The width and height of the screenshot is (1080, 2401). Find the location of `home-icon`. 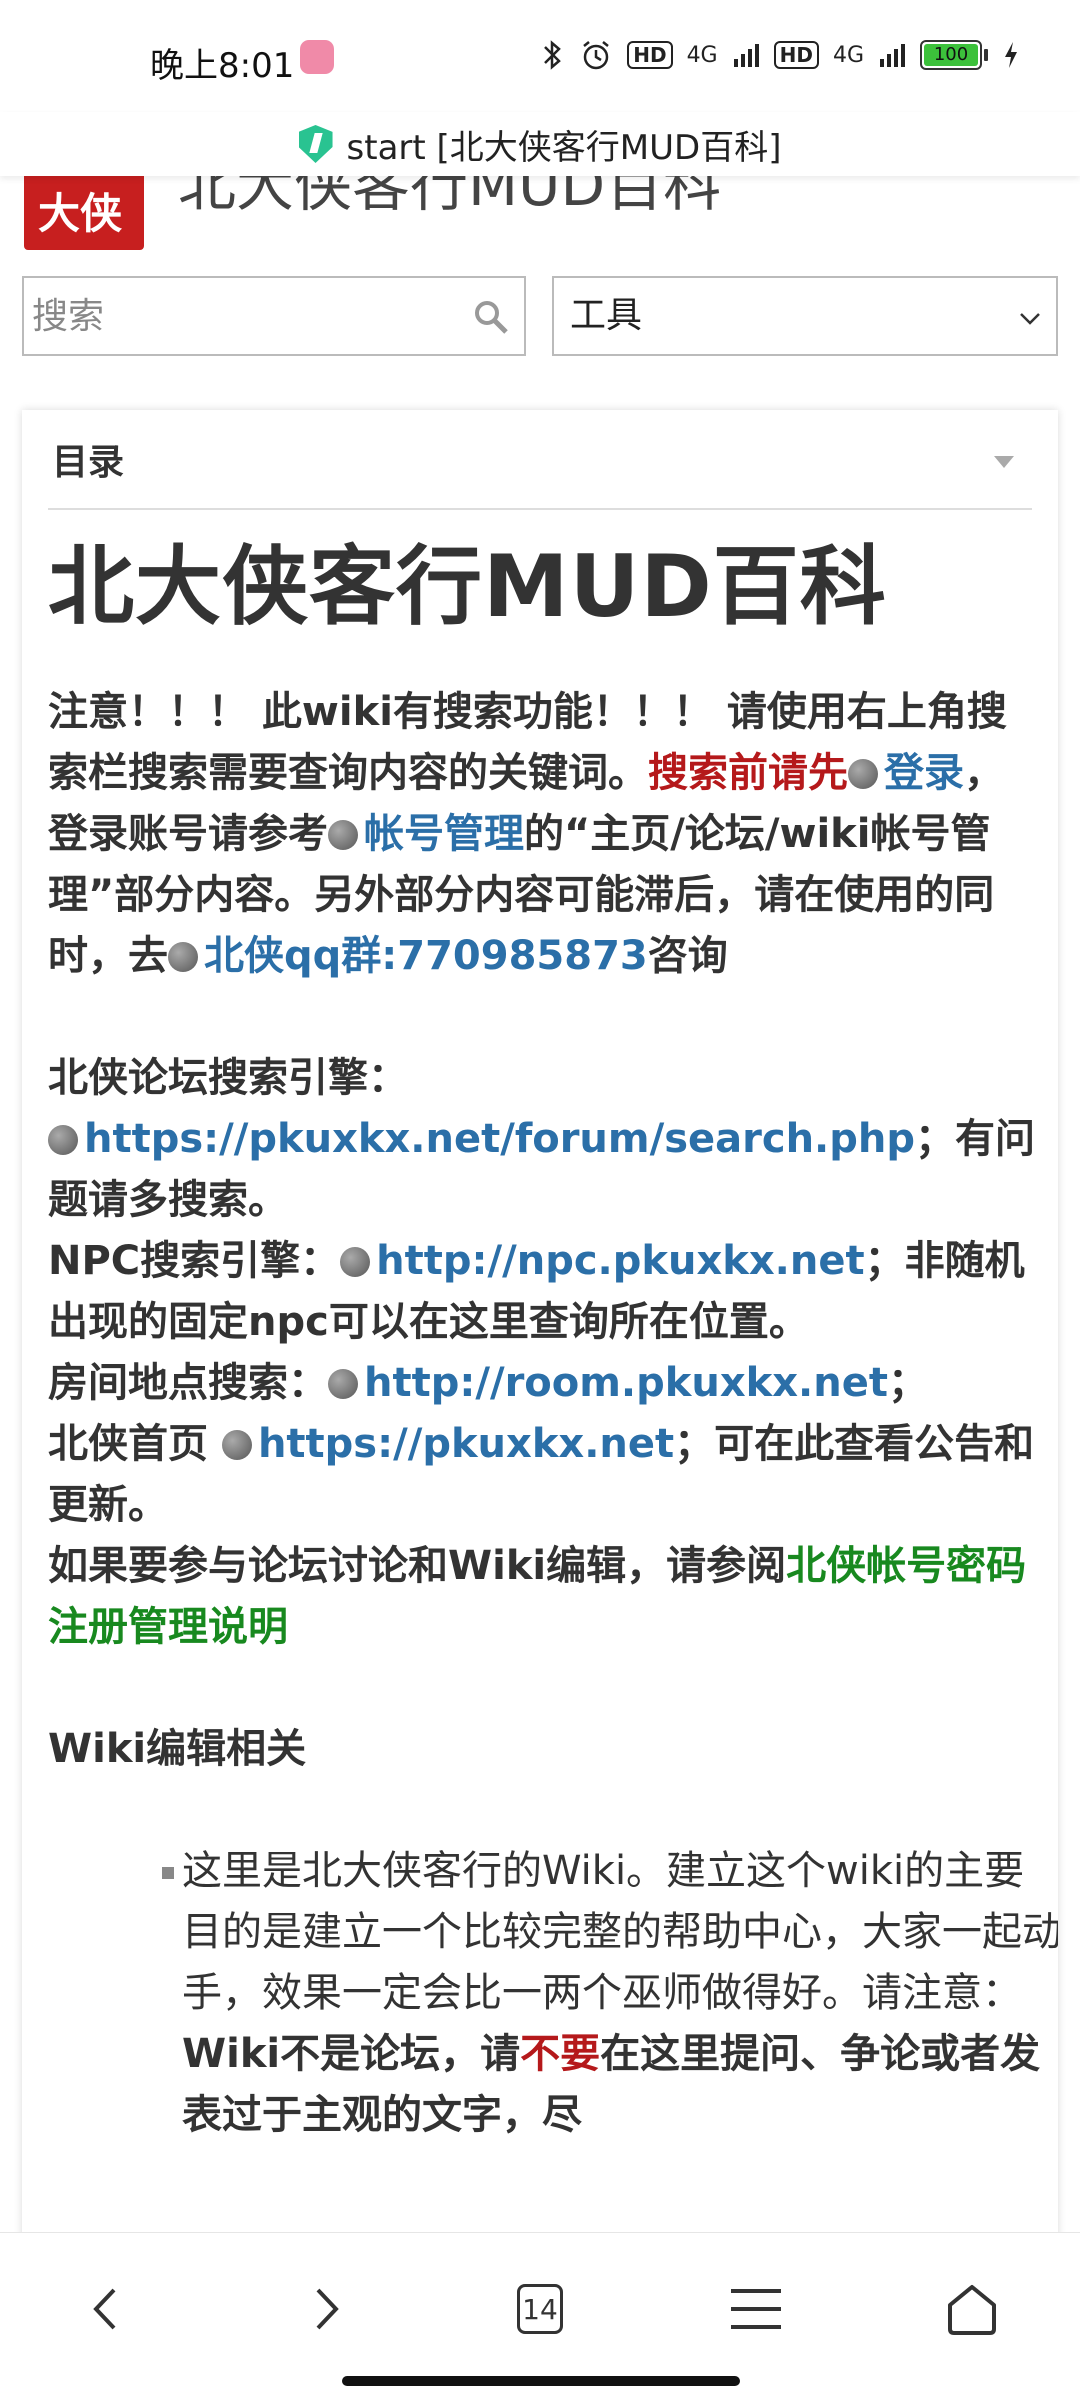

home-icon is located at coordinates (972, 2310).